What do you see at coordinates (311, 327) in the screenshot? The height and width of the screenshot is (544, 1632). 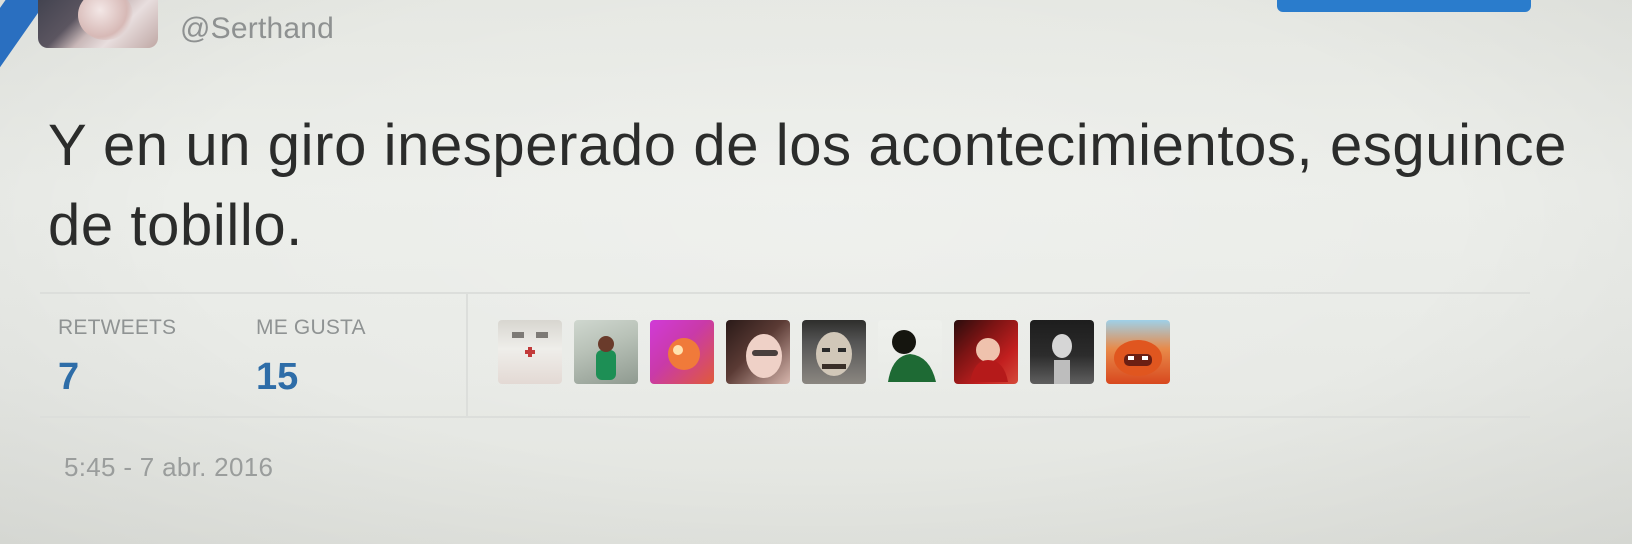 I see `likes-label: ME GUSTA` at bounding box center [311, 327].